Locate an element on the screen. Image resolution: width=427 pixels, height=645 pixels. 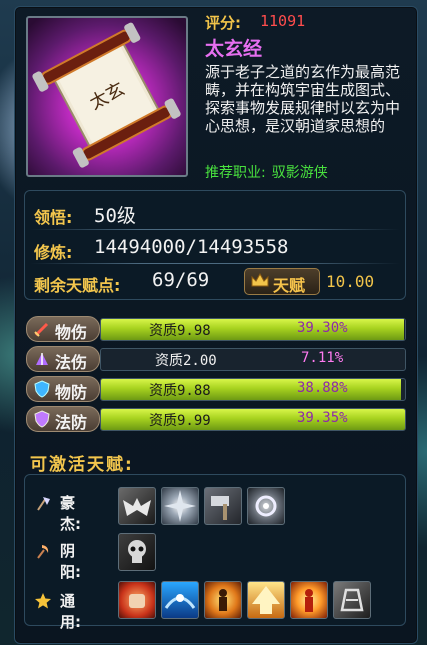
attribute-row: 法伤 资质2.00 7.11% is located at coordinates (216, 359).